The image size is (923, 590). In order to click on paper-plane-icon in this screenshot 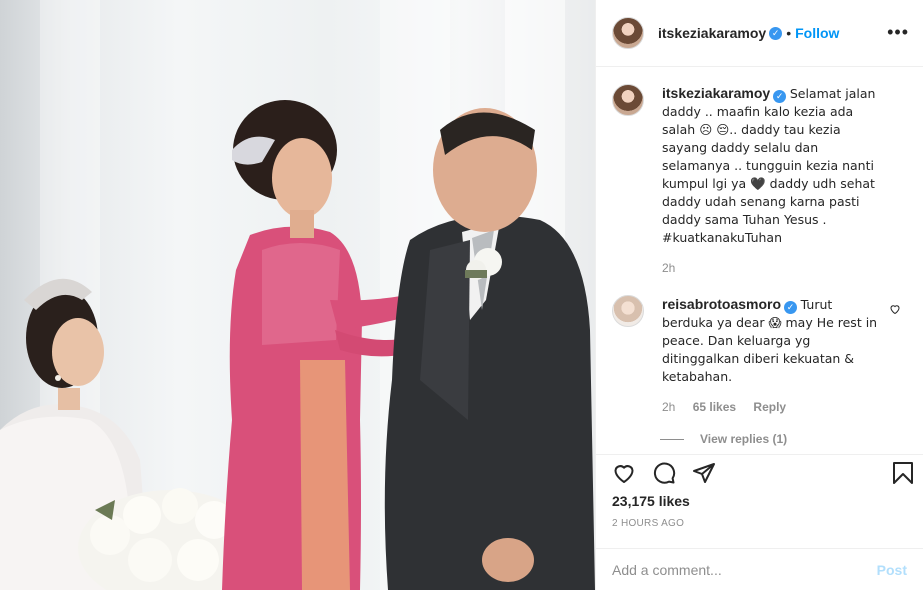, I will do `click(704, 473)`.